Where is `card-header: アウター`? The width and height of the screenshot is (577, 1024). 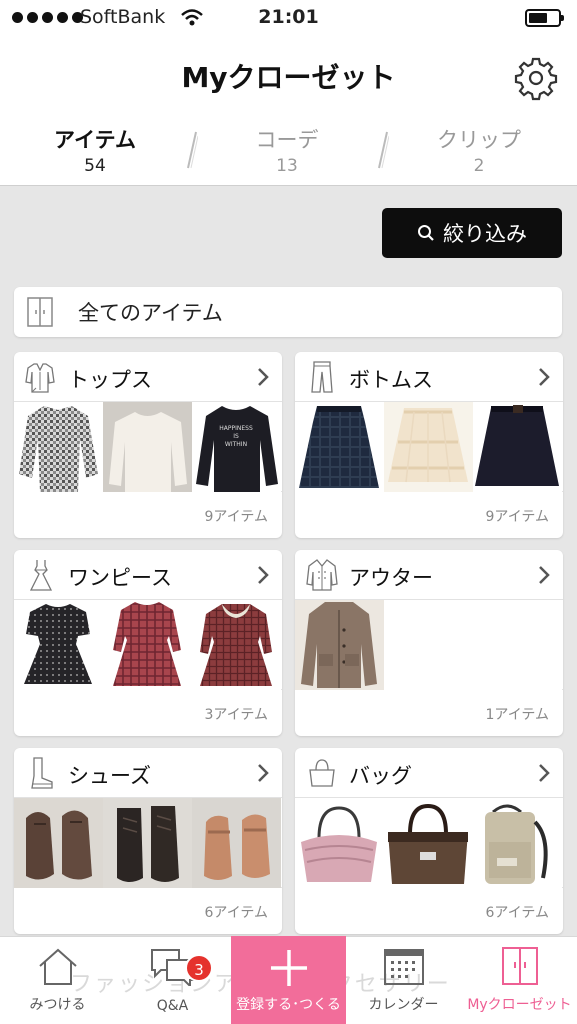 card-header: アウター is located at coordinates (429, 575).